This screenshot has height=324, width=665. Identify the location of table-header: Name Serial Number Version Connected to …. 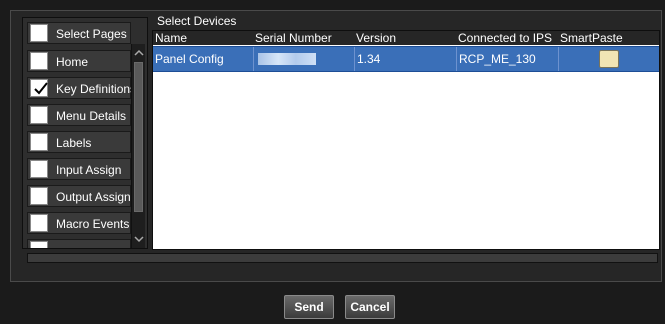
(406, 38).